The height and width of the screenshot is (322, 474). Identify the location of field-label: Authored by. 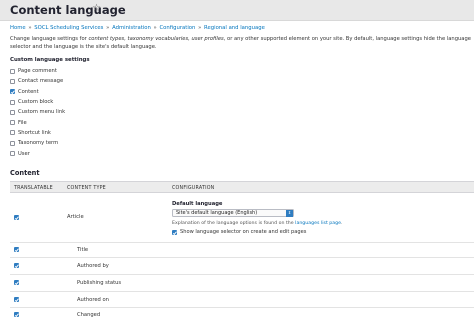
(93, 266).